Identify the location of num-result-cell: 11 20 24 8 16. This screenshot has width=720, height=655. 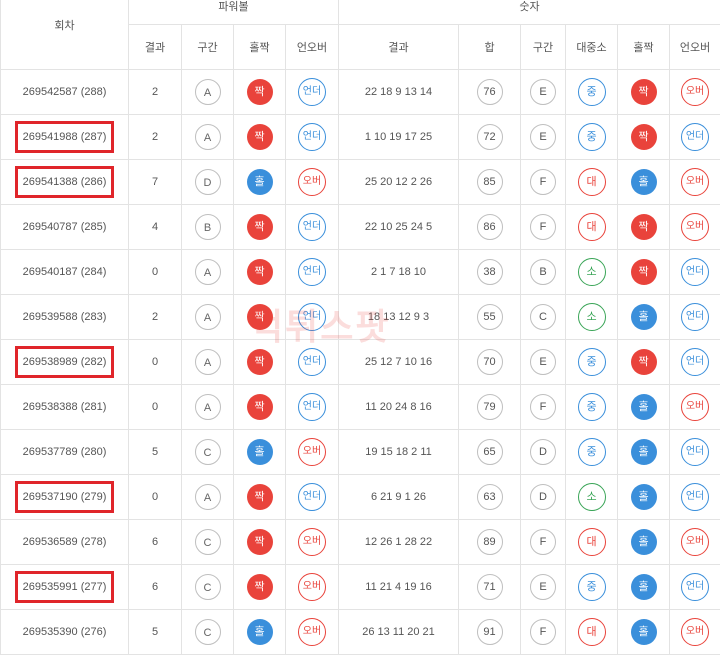
(399, 407).